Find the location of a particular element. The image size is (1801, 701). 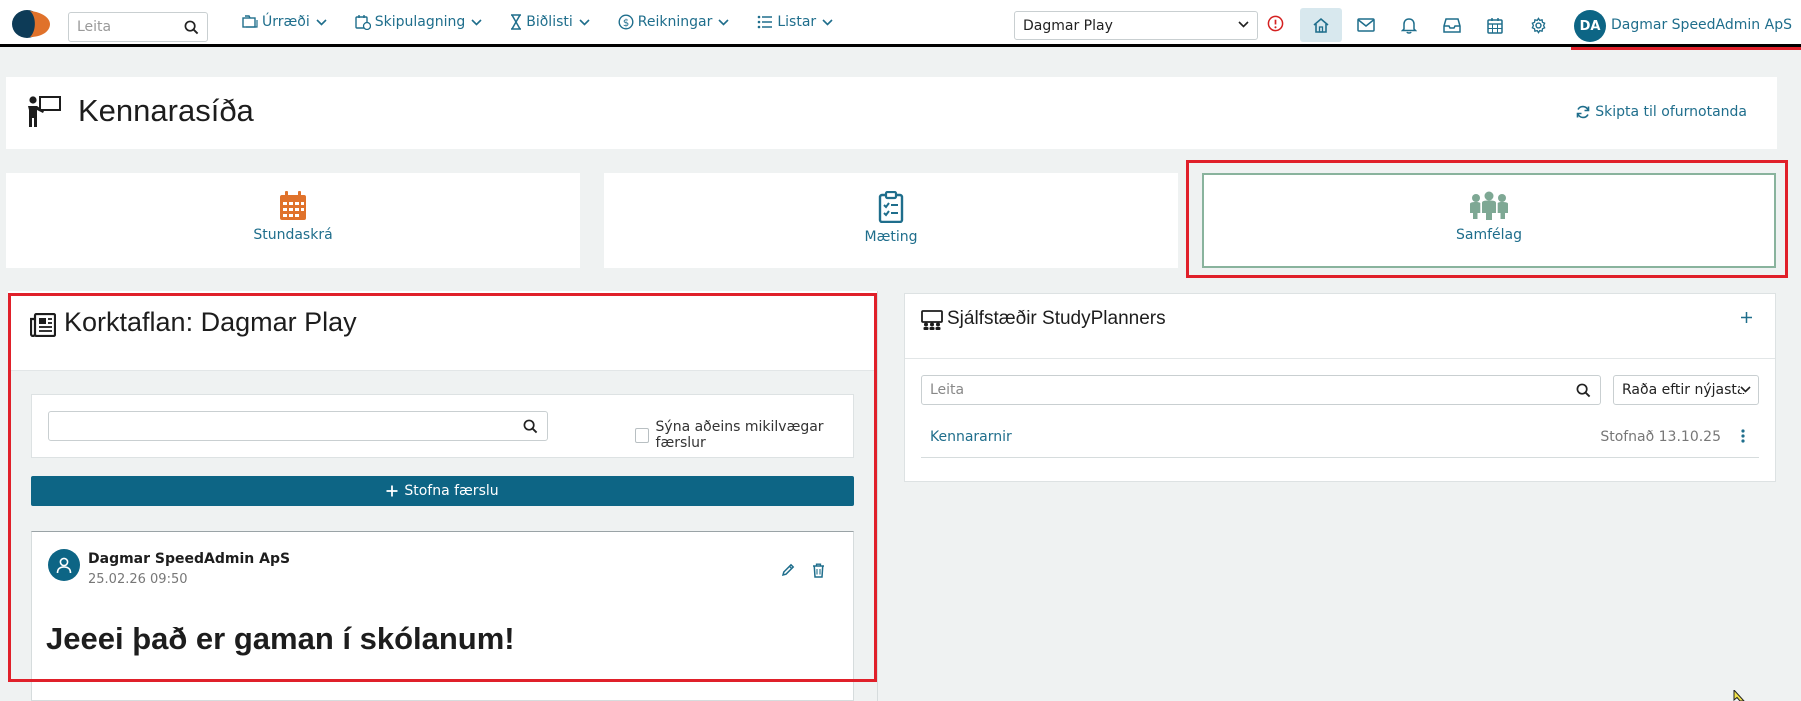

create-post-label: Stofna færslu is located at coordinates (451, 491).